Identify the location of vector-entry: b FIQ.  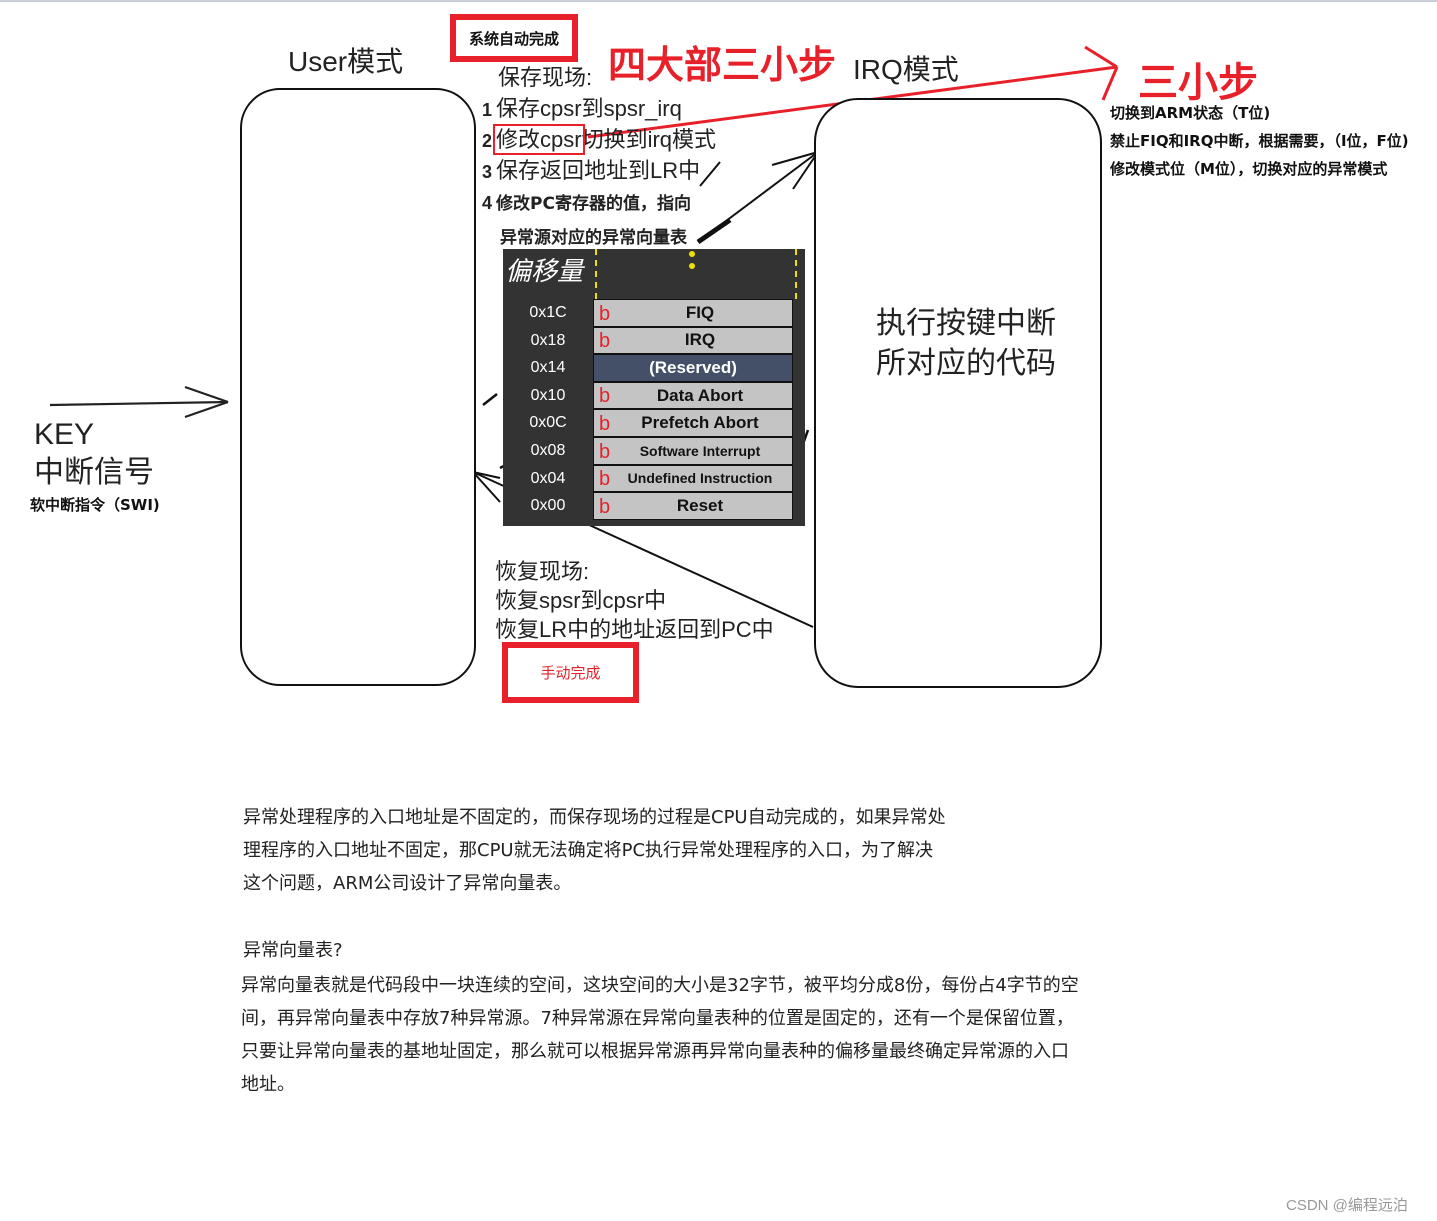
(693, 313).